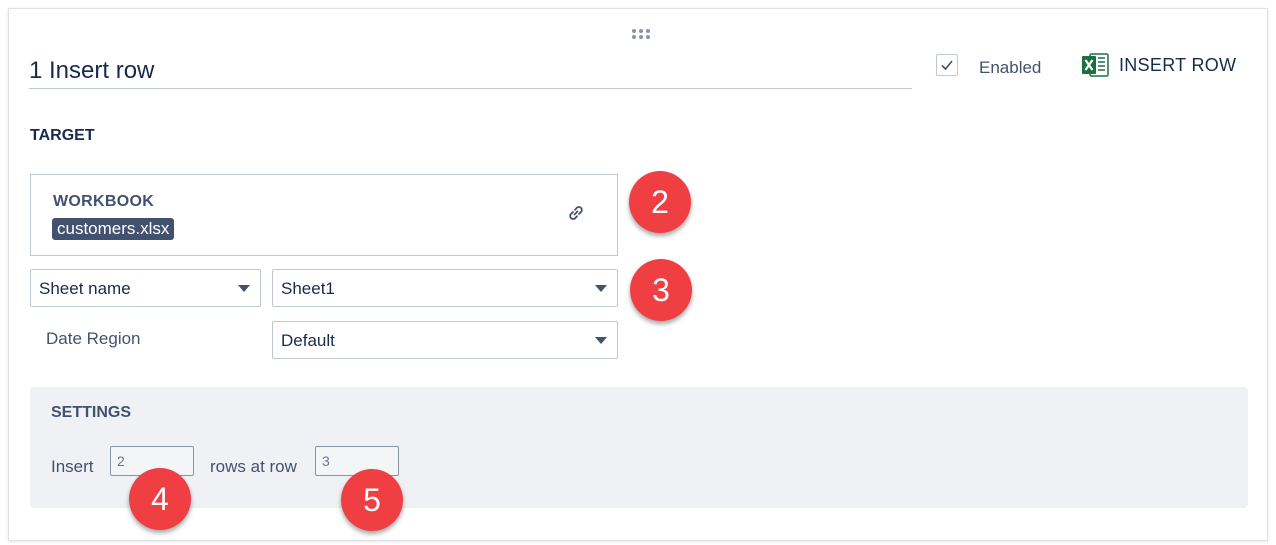  Describe the element at coordinates (85, 288) in the screenshot. I see `sheet-selector-type-value: Sheet name` at that location.